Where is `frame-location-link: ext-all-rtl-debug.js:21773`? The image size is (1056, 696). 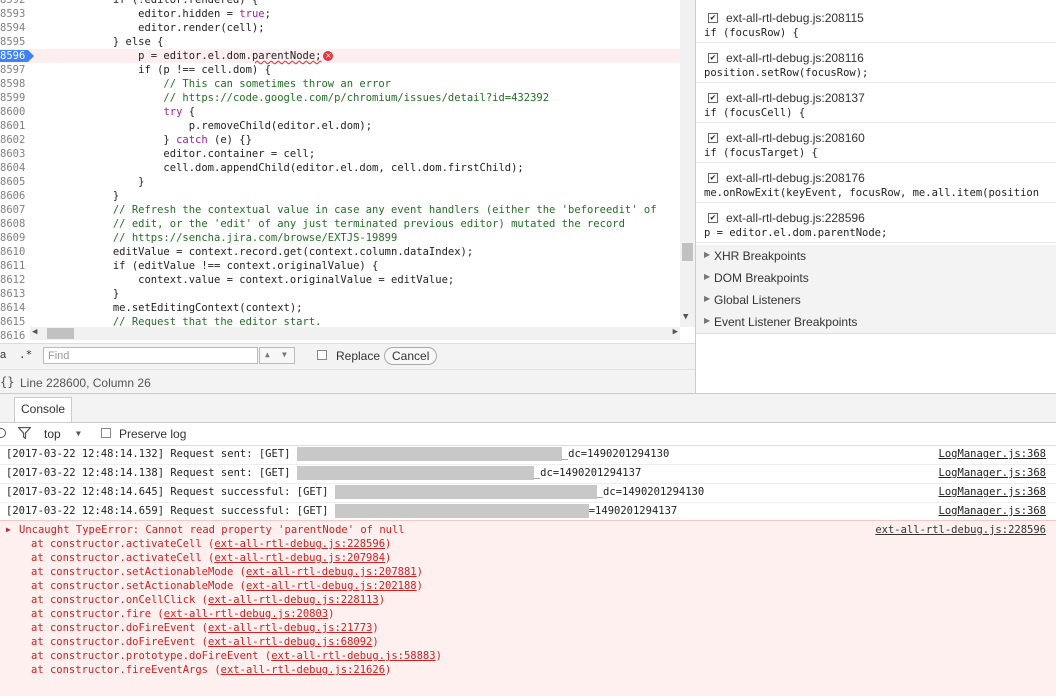
frame-location-link: ext-all-rtl-debug.js:21773 is located at coordinates (290, 628).